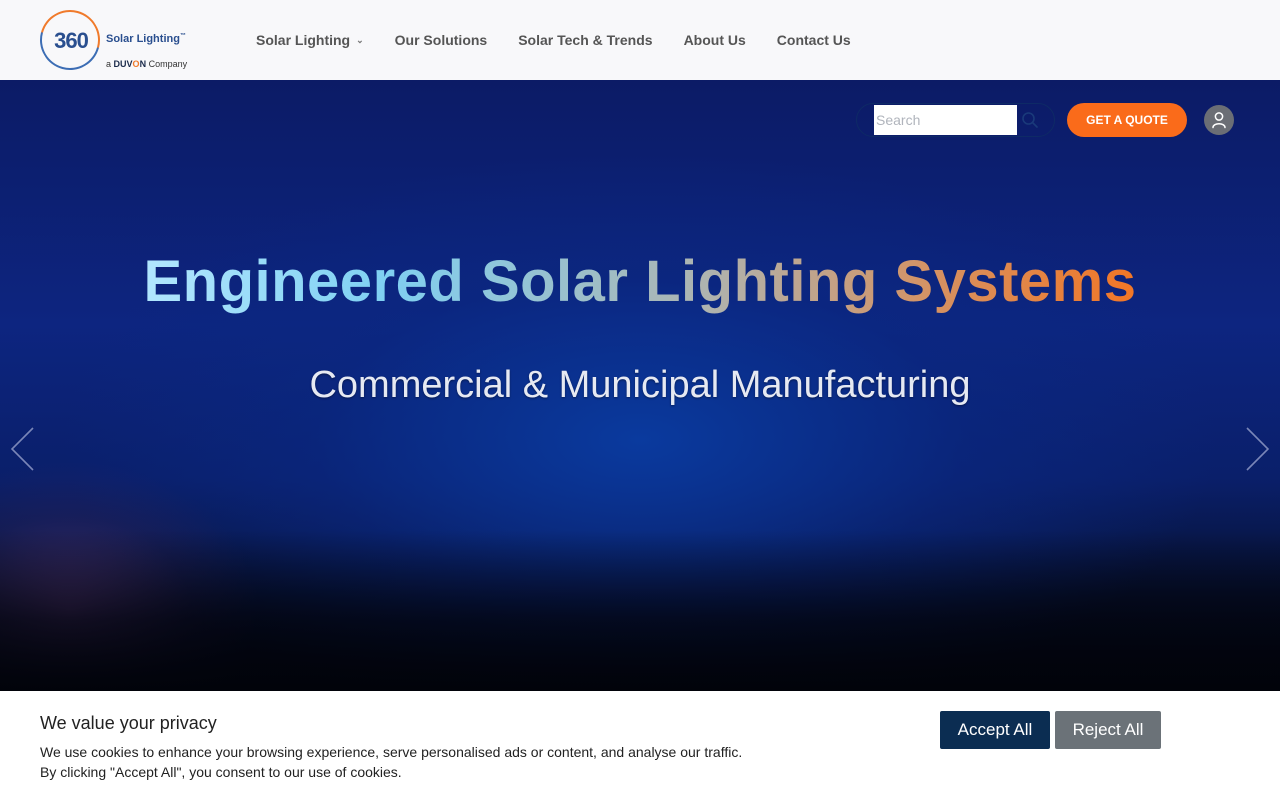  Describe the element at coordinates (585, 40) in the screenshot. I see `nav-item-solar-tech-trends: Solar Tech & Trends` at that location.